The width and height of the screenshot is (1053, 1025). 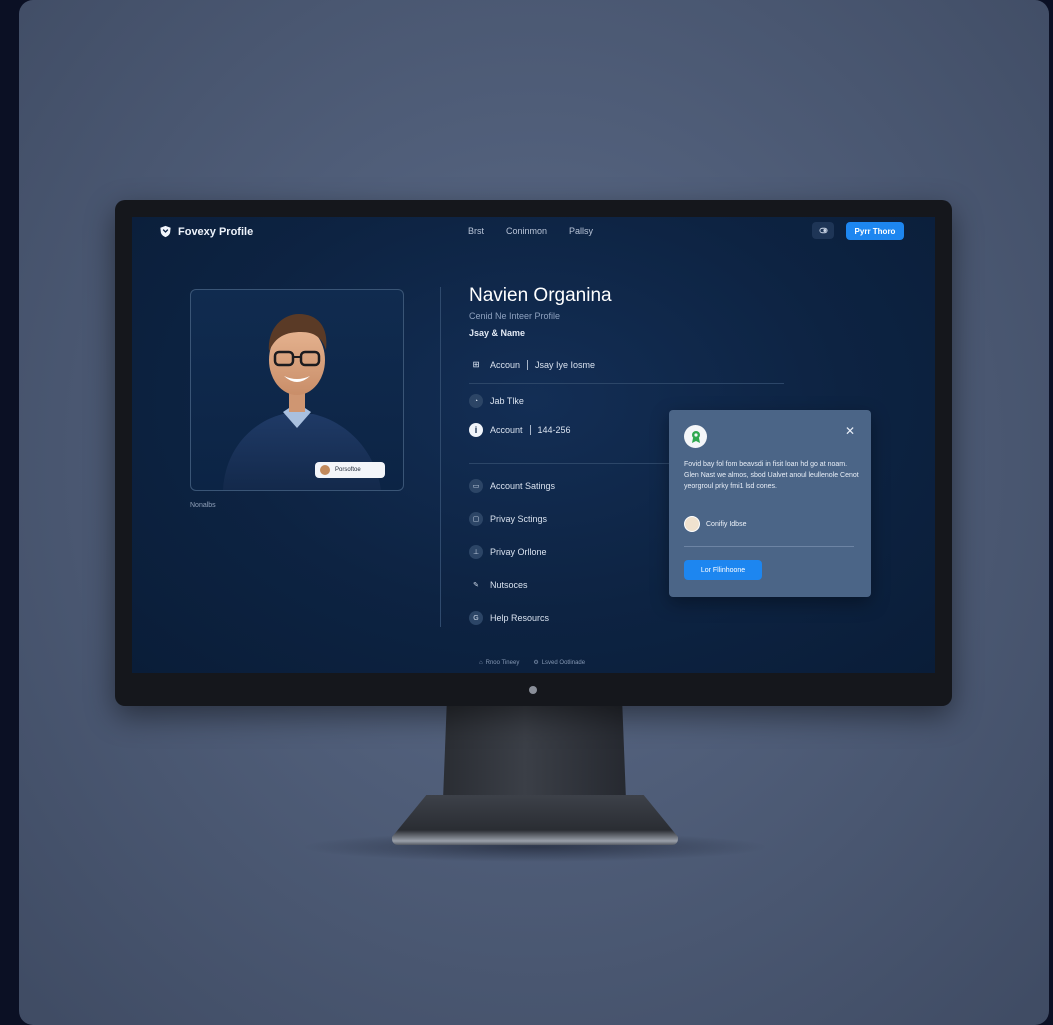 I want to click on profile-photo-card: Porsoftoe, so click(x=297, y=390).